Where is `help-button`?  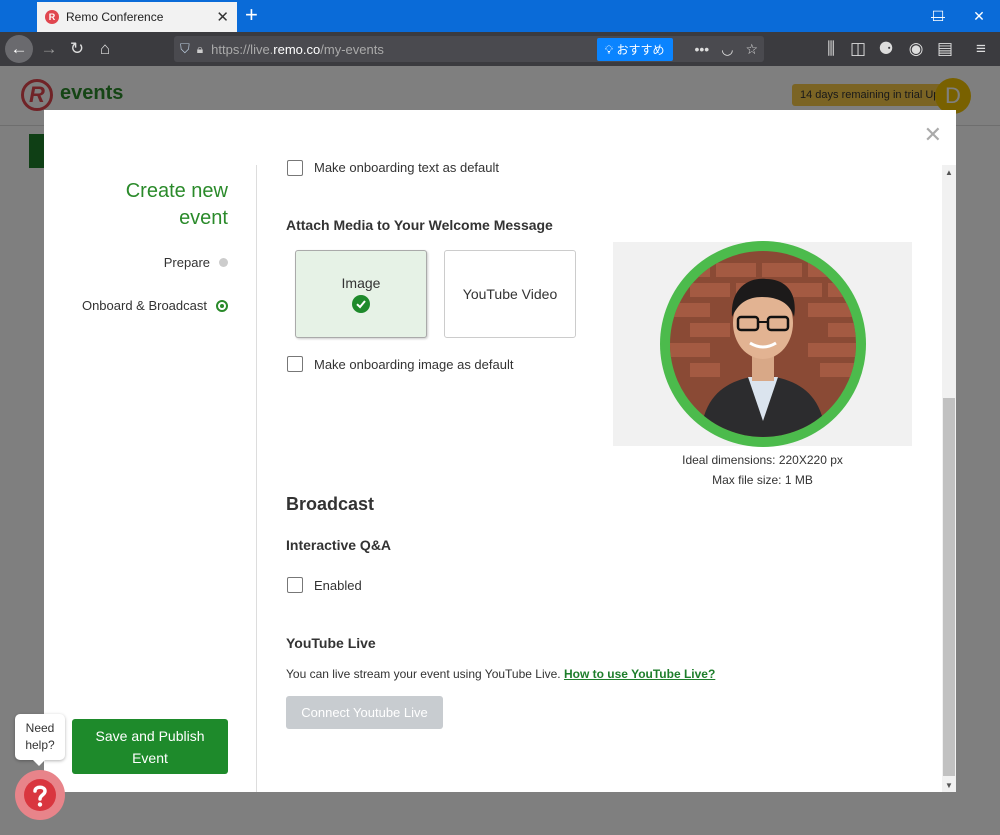 help-button is located at coordinates (40, 795).